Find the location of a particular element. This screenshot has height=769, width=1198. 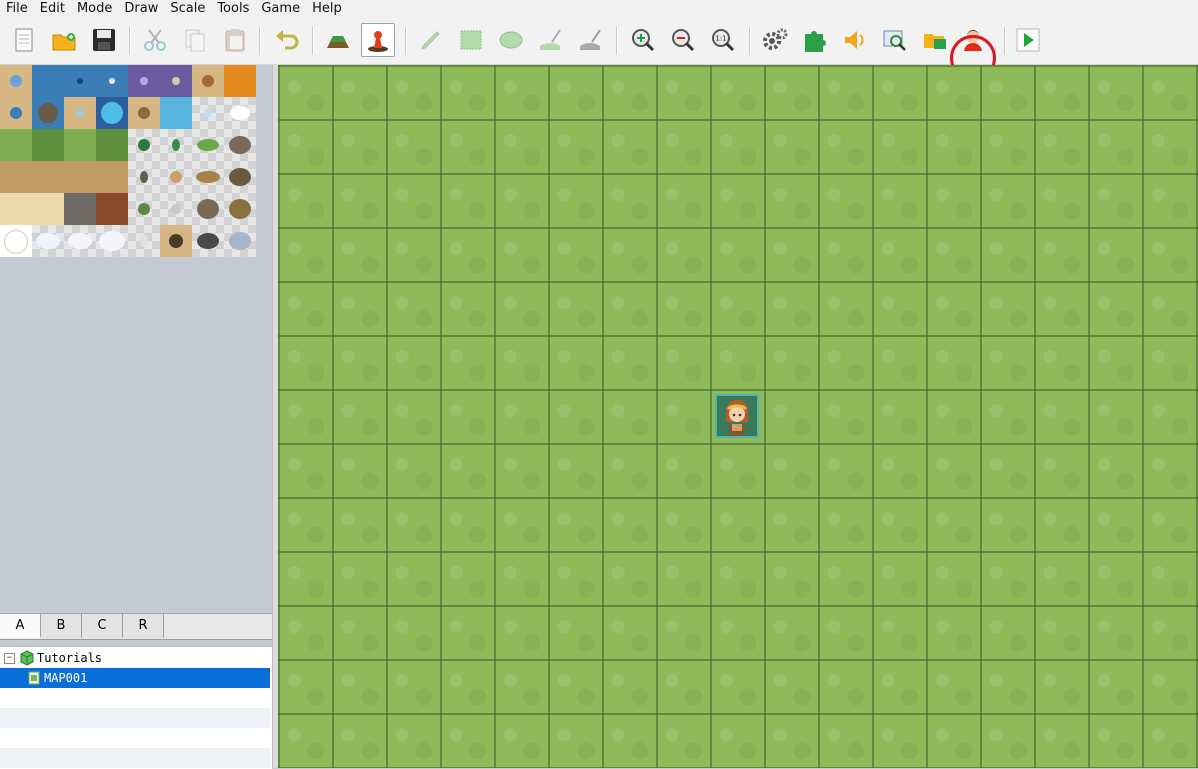

event-mode-button is located at coordinates (378, 40).